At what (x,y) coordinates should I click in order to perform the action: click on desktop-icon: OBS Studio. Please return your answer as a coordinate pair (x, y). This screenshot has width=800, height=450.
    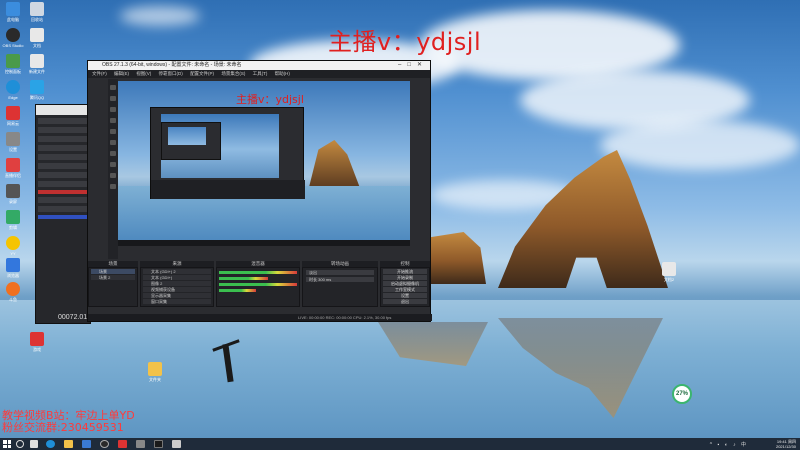
    Looking at the image, I should click on (13, 38).